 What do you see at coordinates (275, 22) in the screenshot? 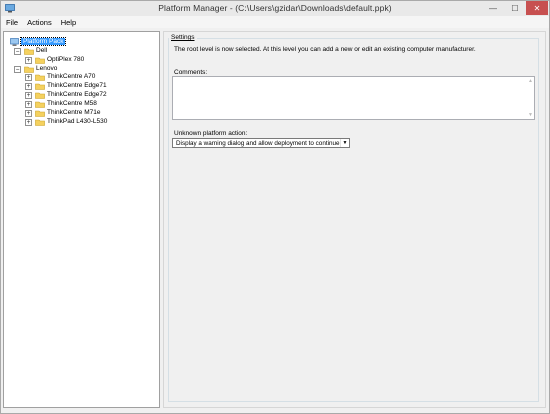
I see `menu-bar: File Actions Help` at bounding box center [275, 22].